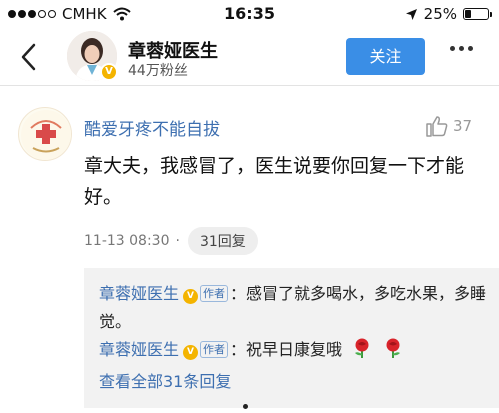 The width and height of the screenshot is (499, 413). What do you see at coordinates (437, 126) in the screenshot?
I see `thumbs-up-icon` at bounding box center [437, 126].